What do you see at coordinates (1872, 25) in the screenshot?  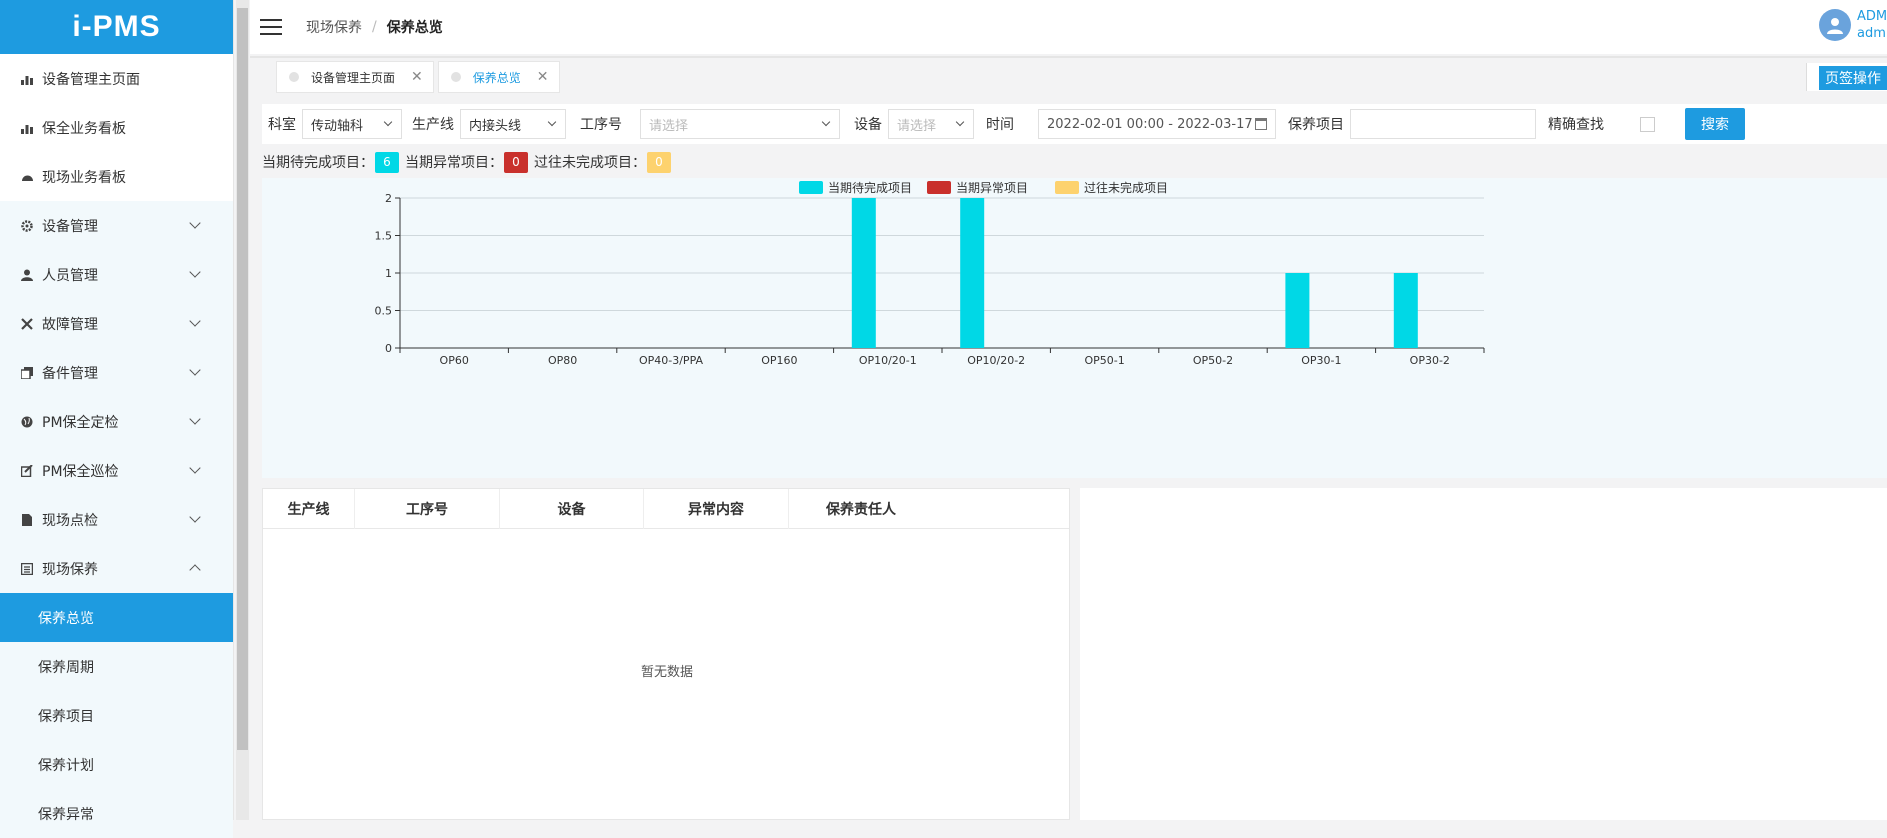 I see `user-info: ADMIN admin` at bounding box center [1872, 25].